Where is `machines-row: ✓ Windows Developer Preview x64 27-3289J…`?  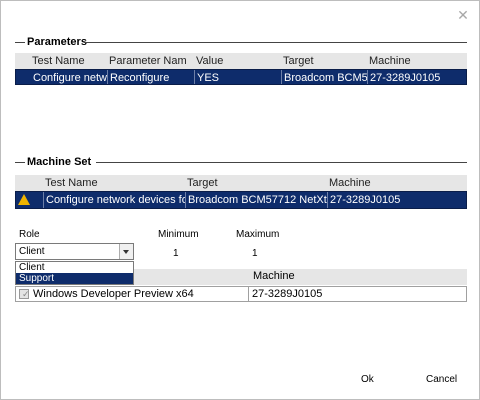 machines-row: ✓ Windows Developer Preview x64 27-3289J… is located at coordinates (241, 294).